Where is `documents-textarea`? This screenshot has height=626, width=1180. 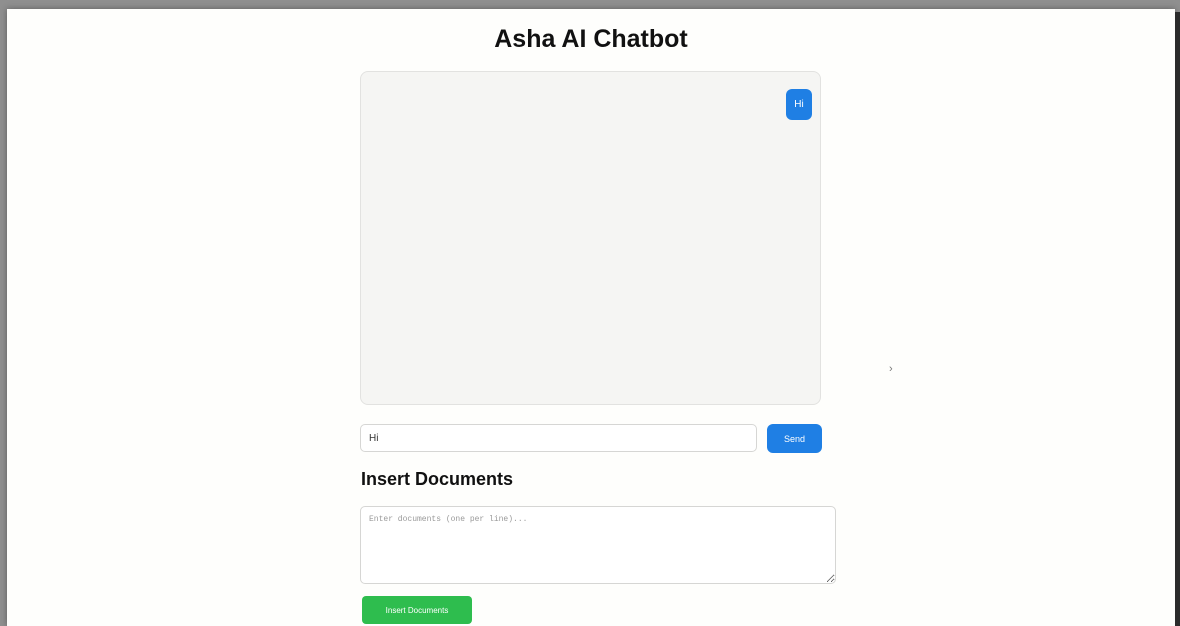
documents-textarea is located at coordinates (598, 545).